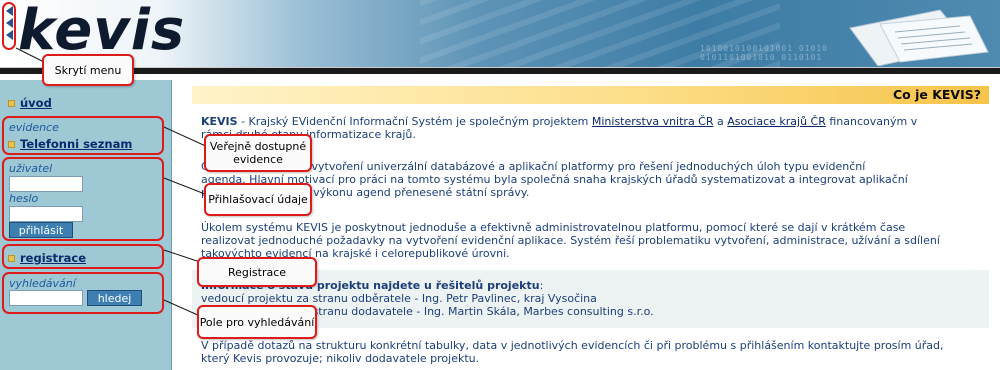  Describe the element at coordinates (936, 94) in the screenshot. I see `page-title: Co je KEVIS?` at that location.